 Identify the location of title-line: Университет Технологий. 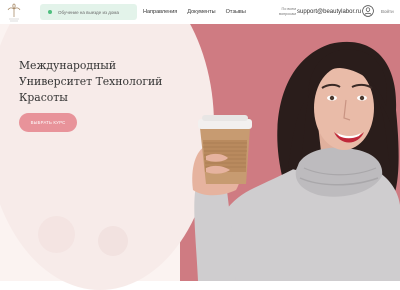
(91, 81).